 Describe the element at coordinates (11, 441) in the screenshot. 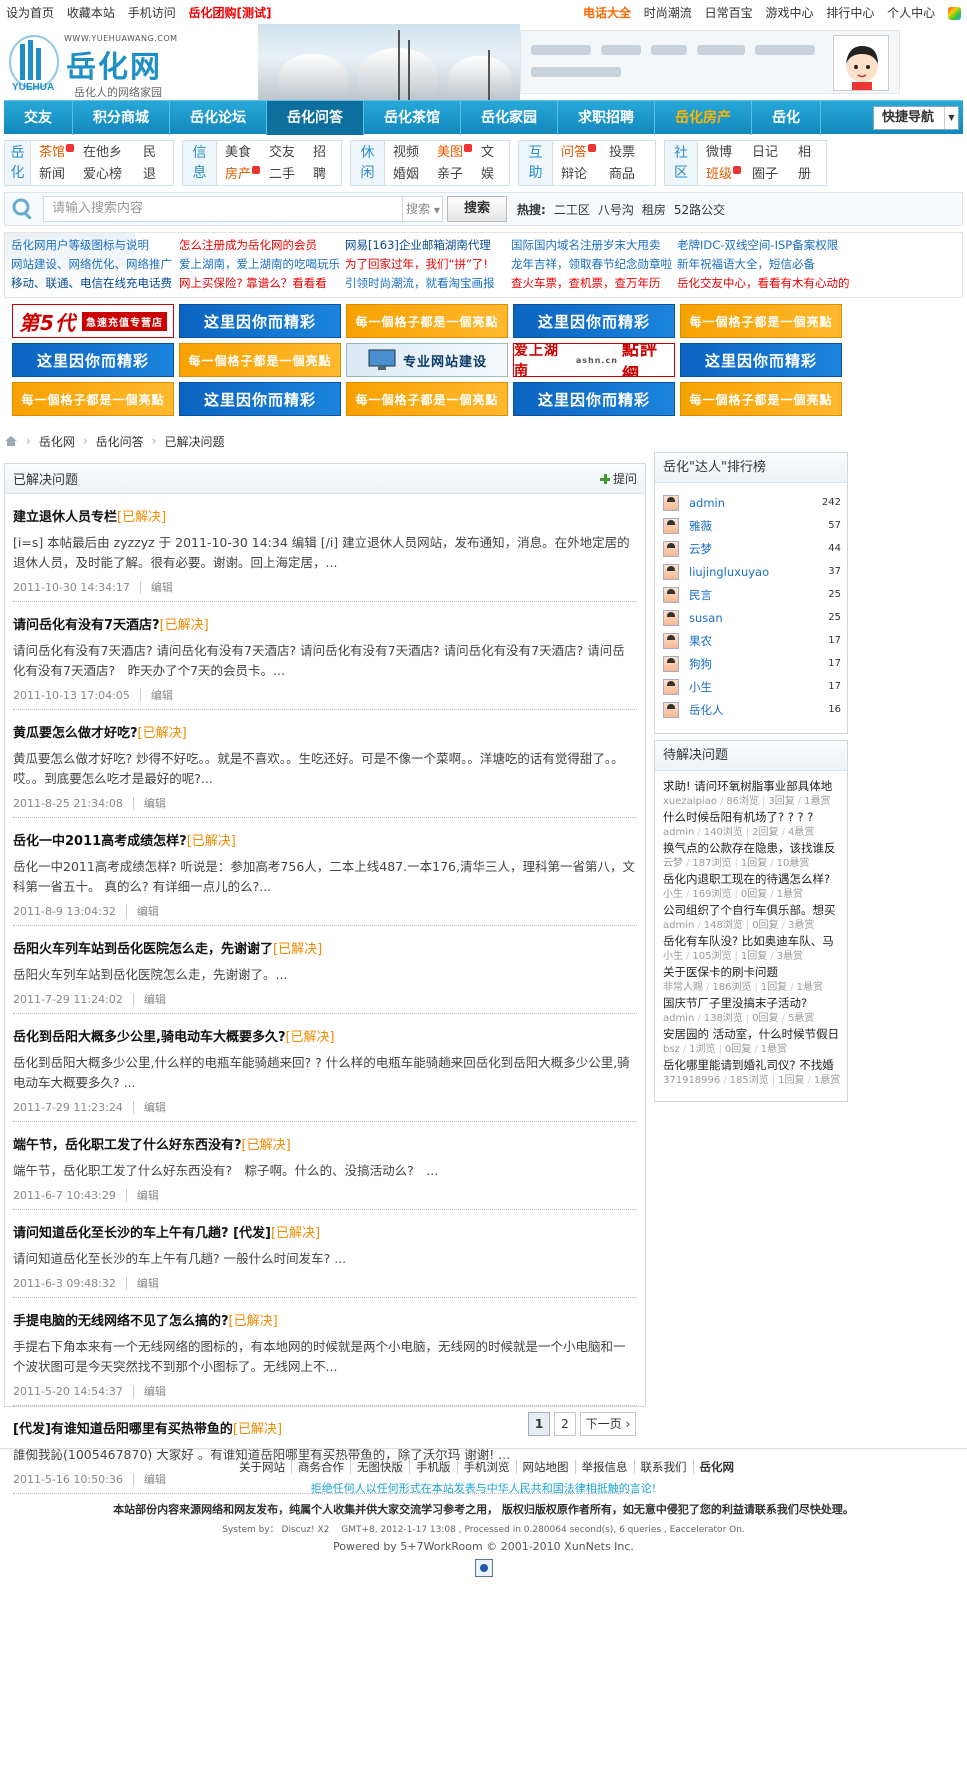

I see `home-icon` at that location.